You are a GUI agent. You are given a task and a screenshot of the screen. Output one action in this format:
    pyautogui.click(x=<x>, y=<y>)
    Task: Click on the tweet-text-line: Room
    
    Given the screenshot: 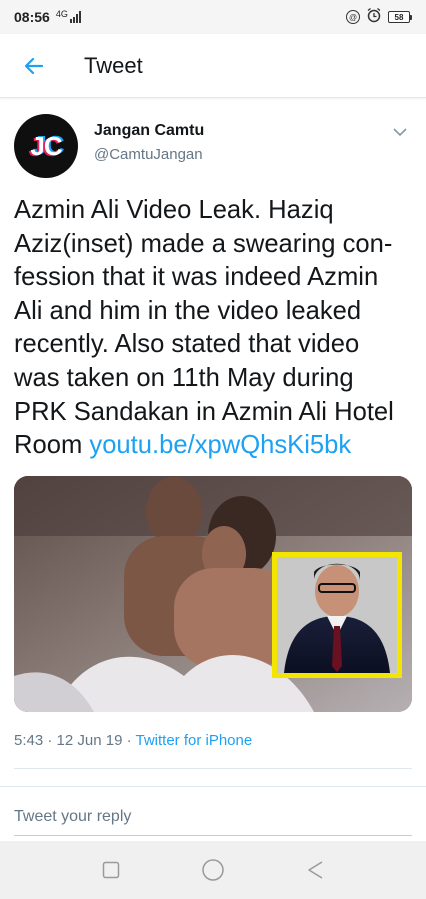 What is the action you would take?
    pyautogui.click(x=48, y=445)
    